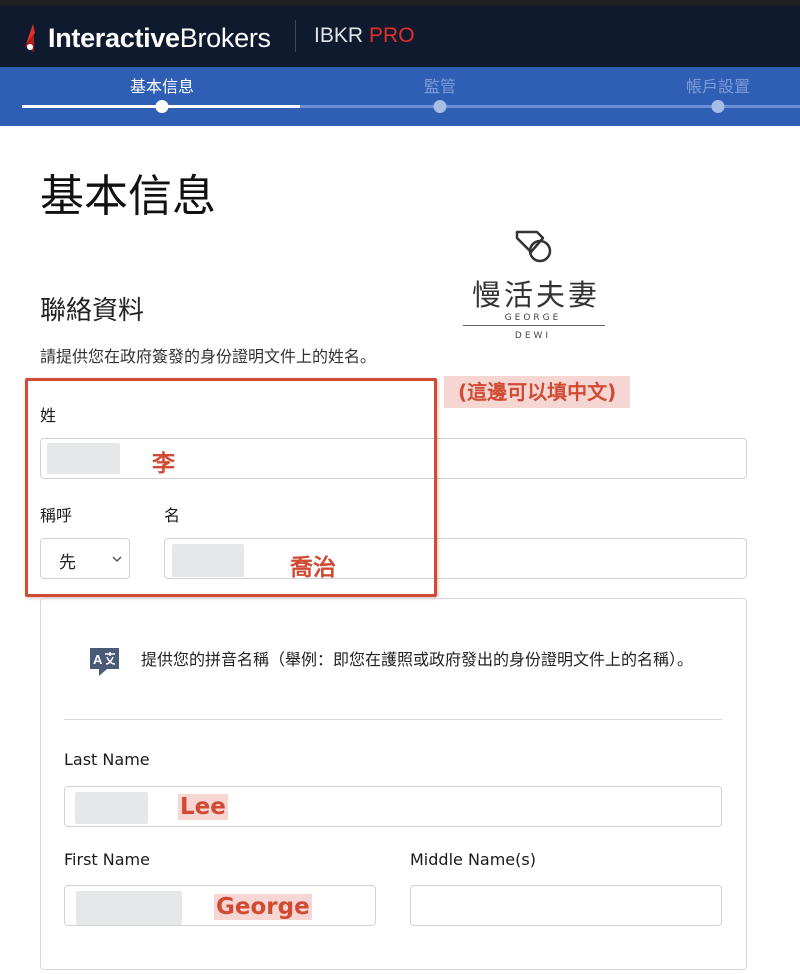 This screenshot has width=800, height=974. Describe the element at coordinates (440, 85) in the screenshot. I see `step-regulatory: 監管` at that location.